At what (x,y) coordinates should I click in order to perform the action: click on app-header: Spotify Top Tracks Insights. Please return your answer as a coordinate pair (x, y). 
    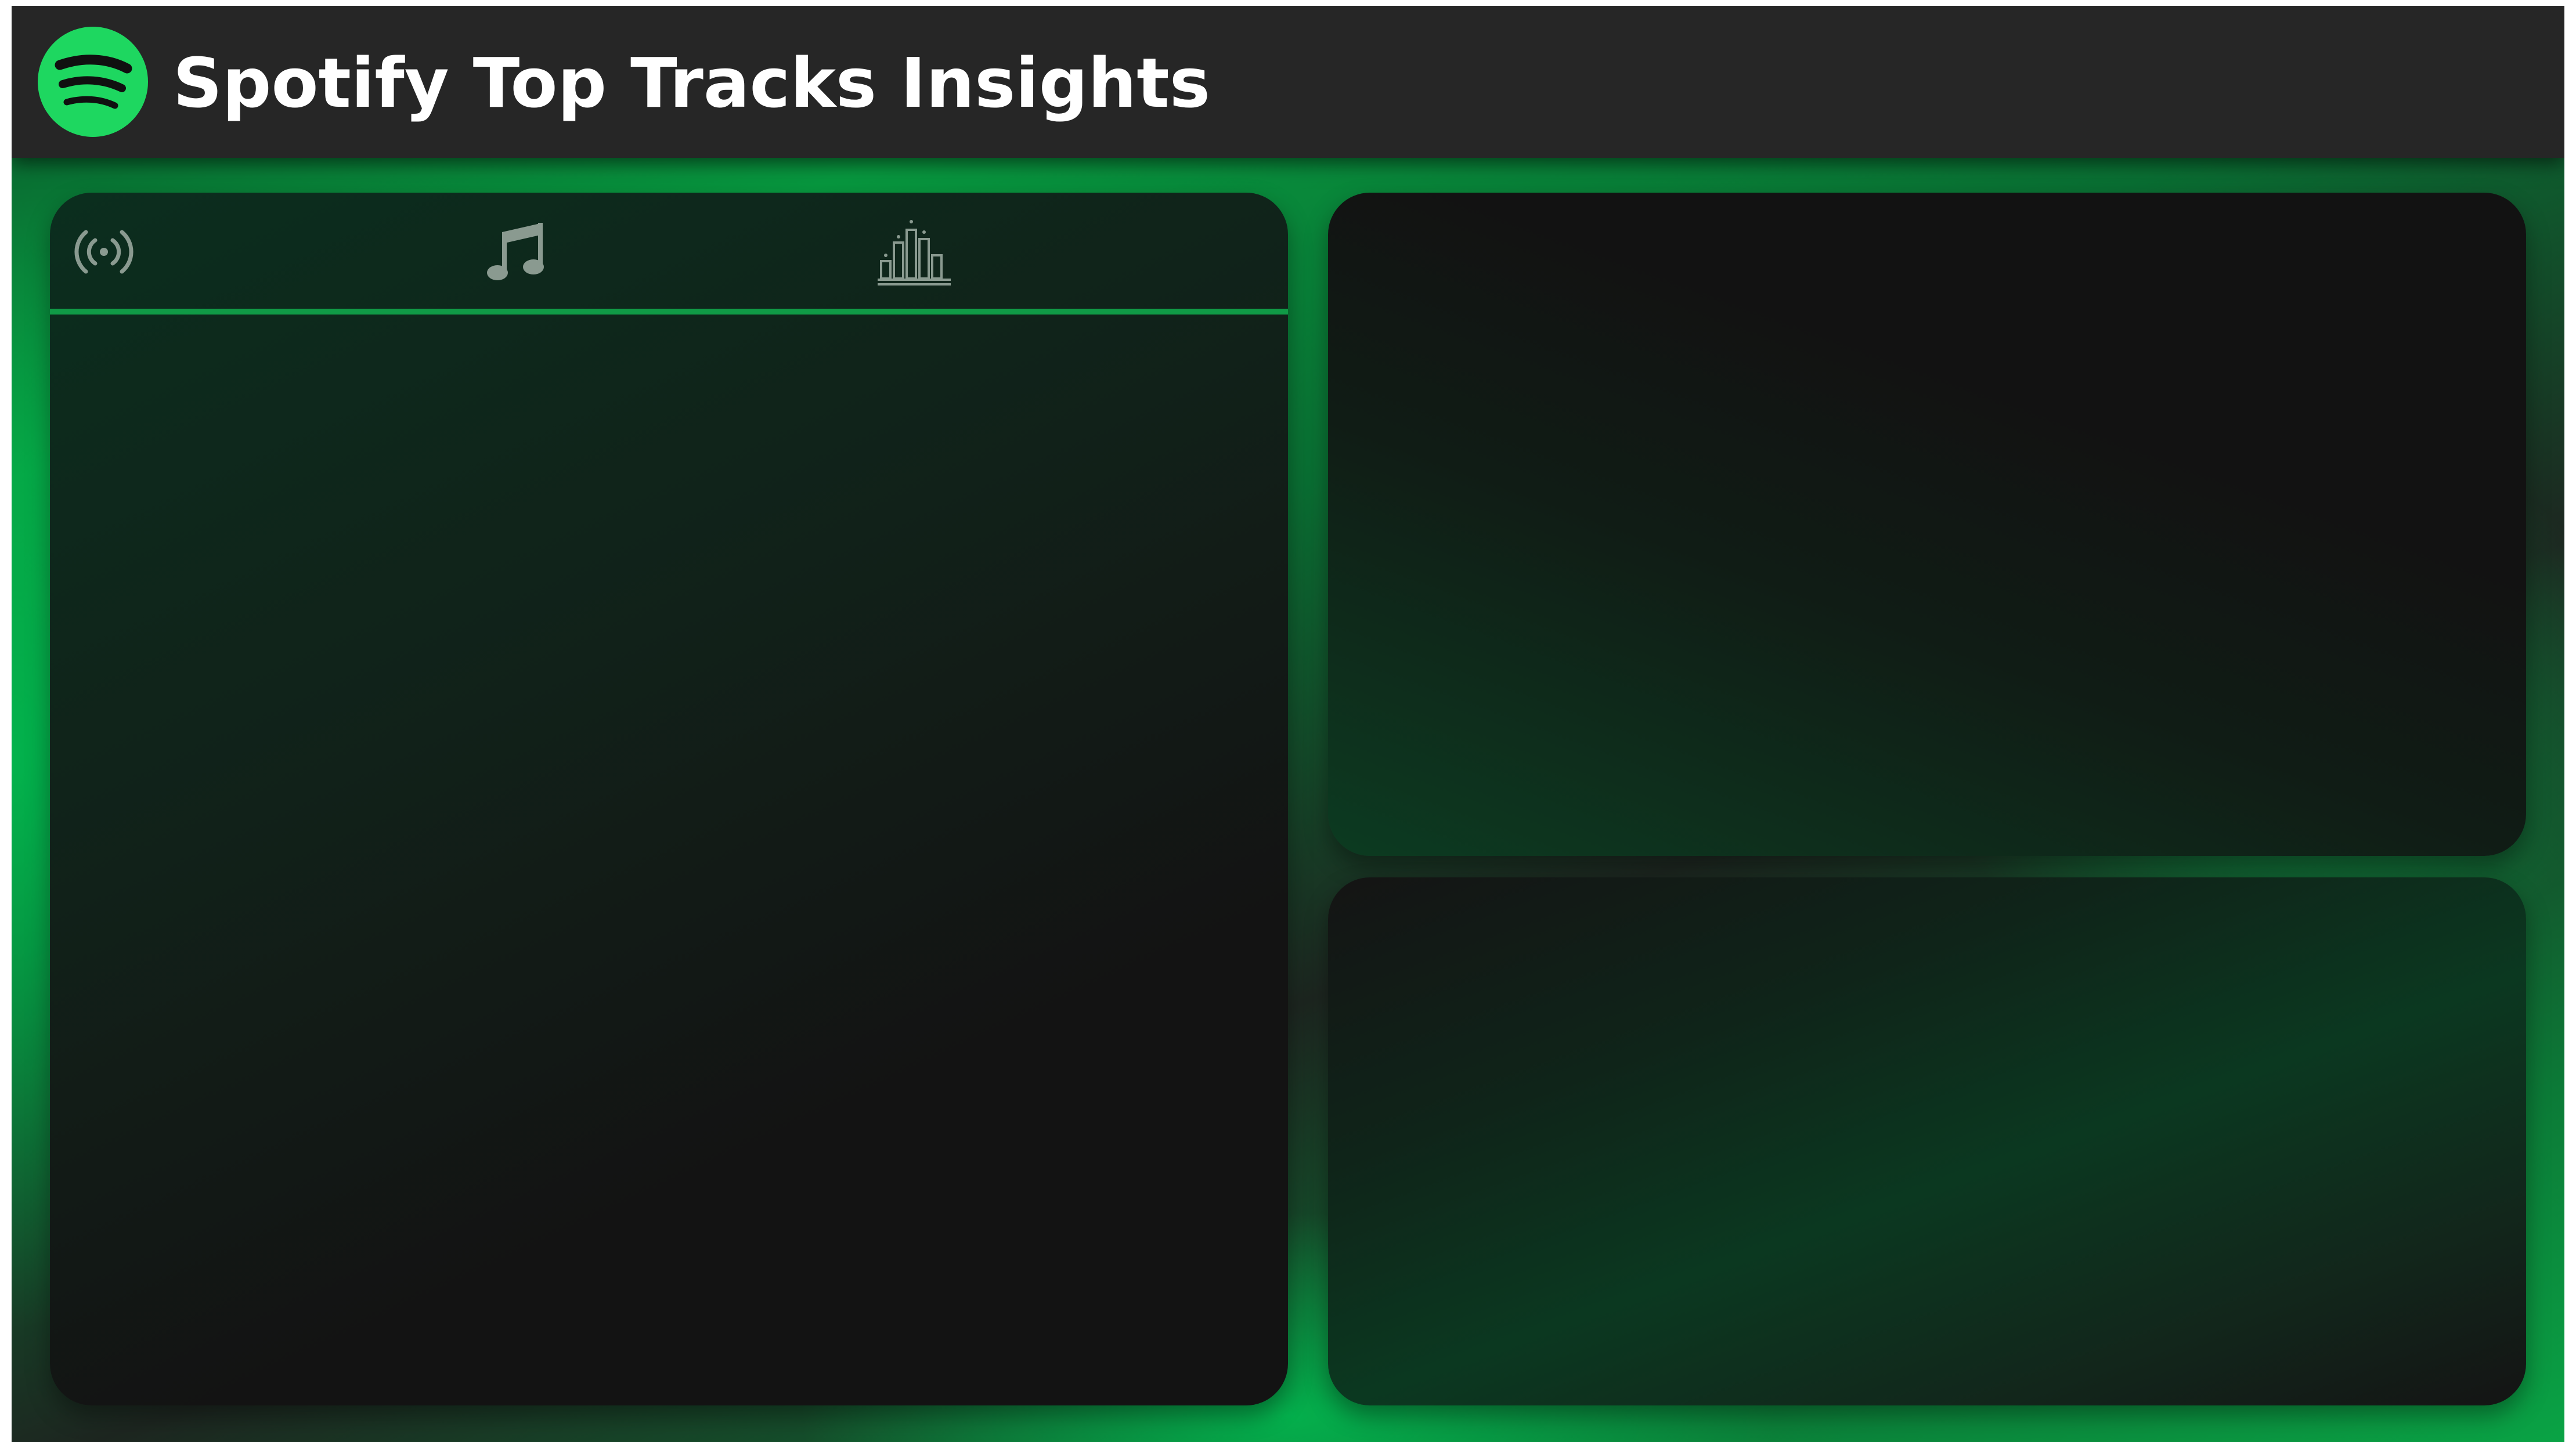
    Looking at the image, I should click on (1288, 82).